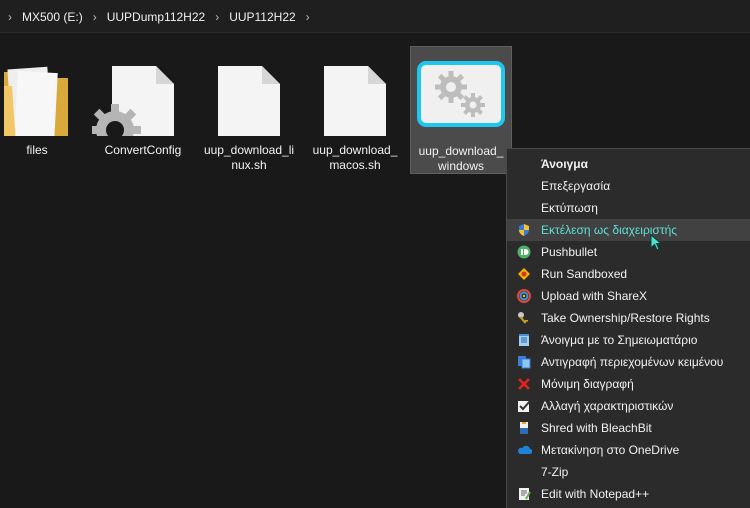  I want to click on sharex-icon, so click(524, 296).